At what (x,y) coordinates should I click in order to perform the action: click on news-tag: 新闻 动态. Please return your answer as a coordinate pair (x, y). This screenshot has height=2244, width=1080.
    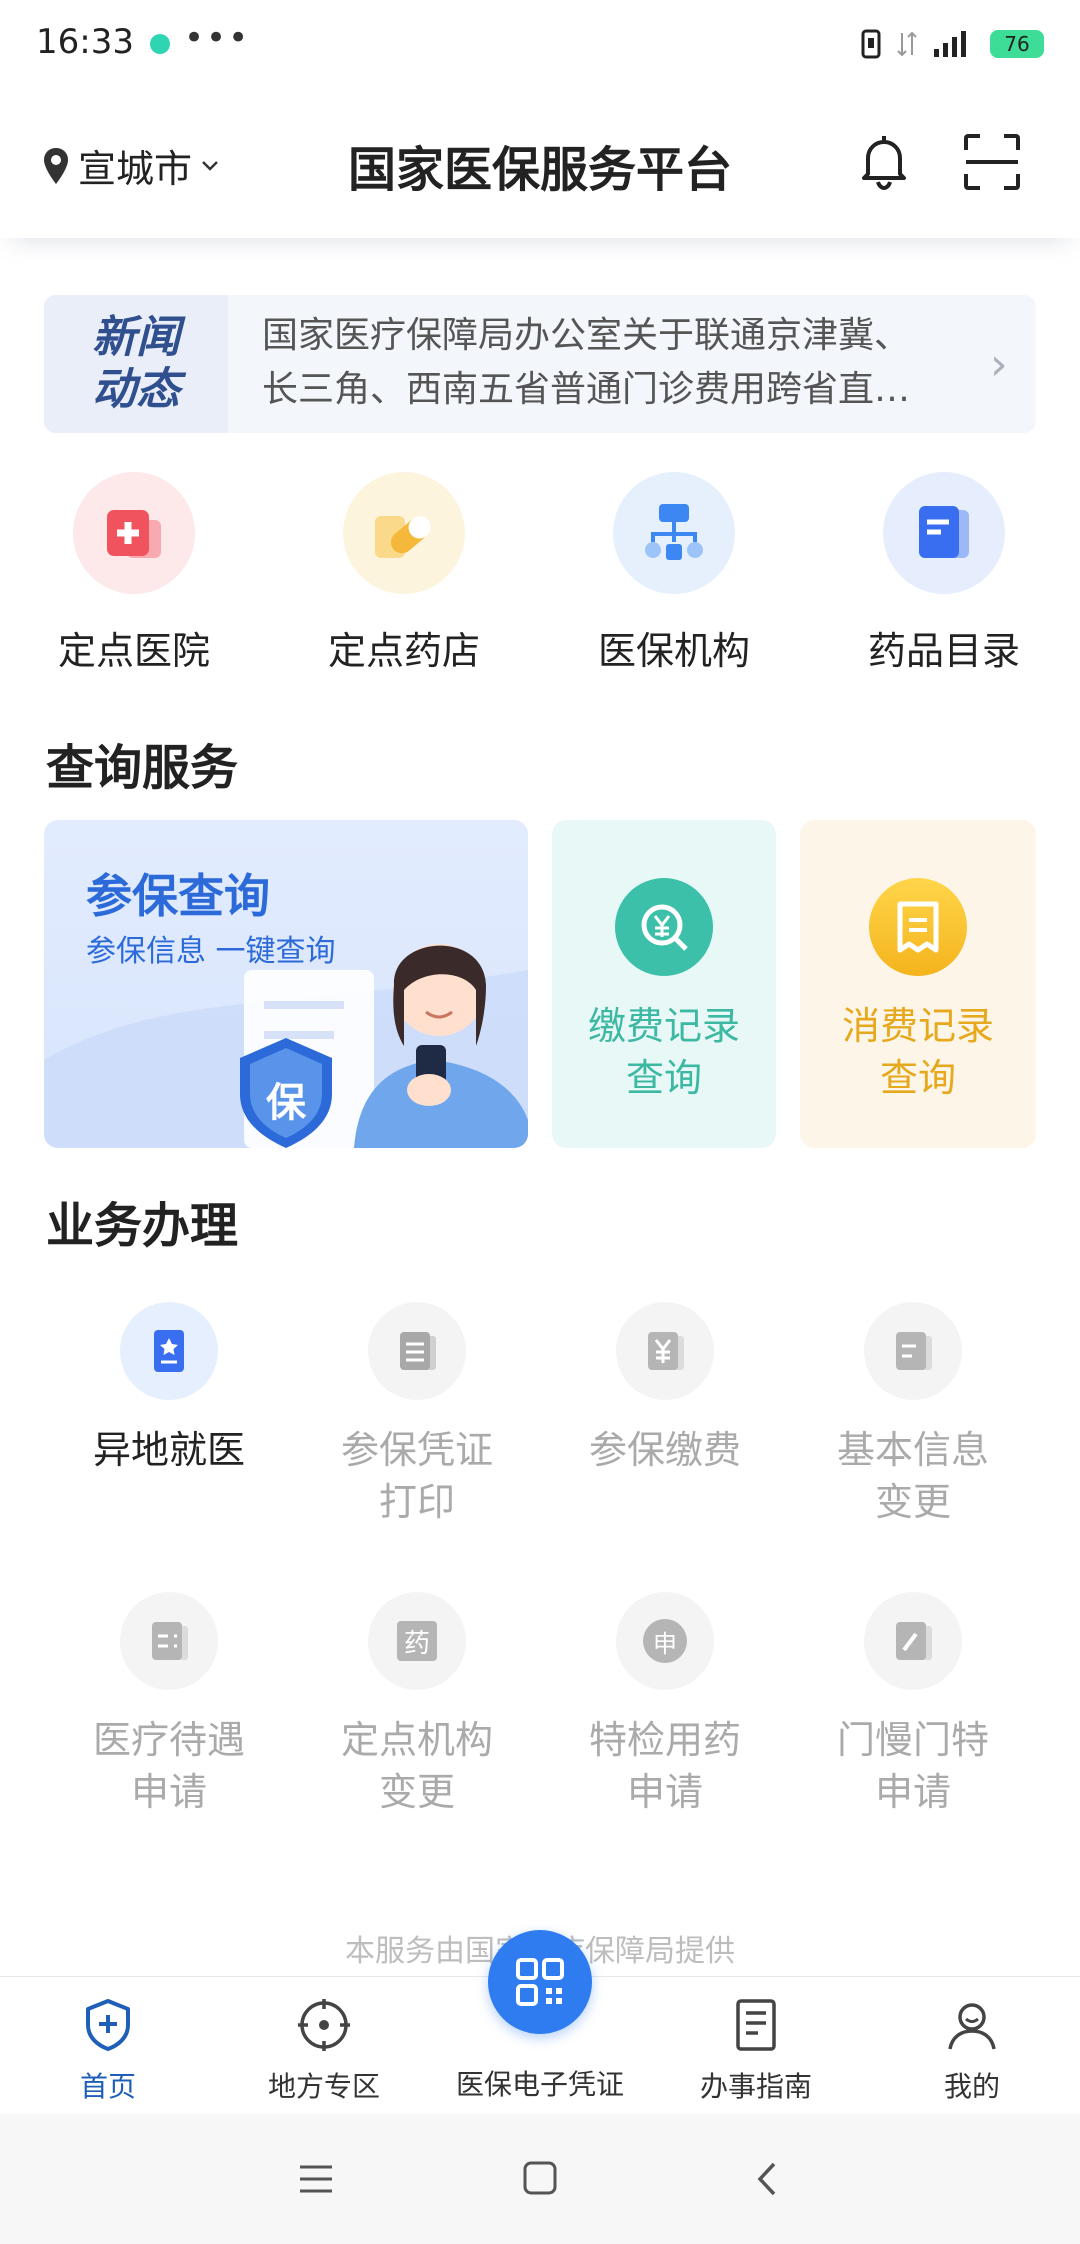
    Looking at the image, I should click on (136, 364).